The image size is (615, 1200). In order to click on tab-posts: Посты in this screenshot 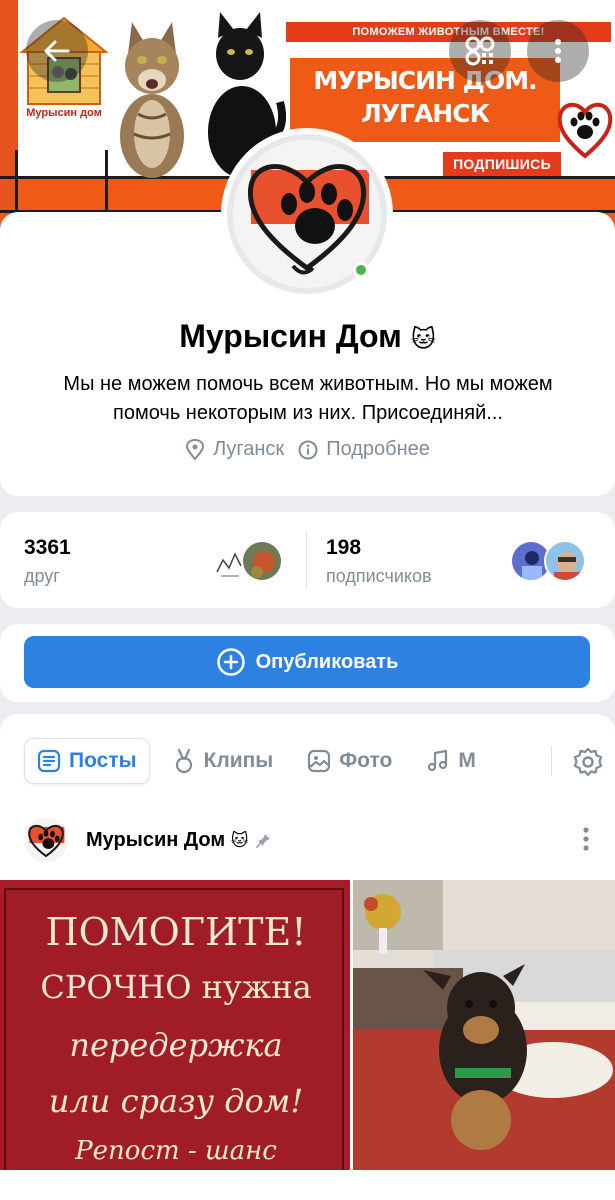, I will do `click(87, 761)`.